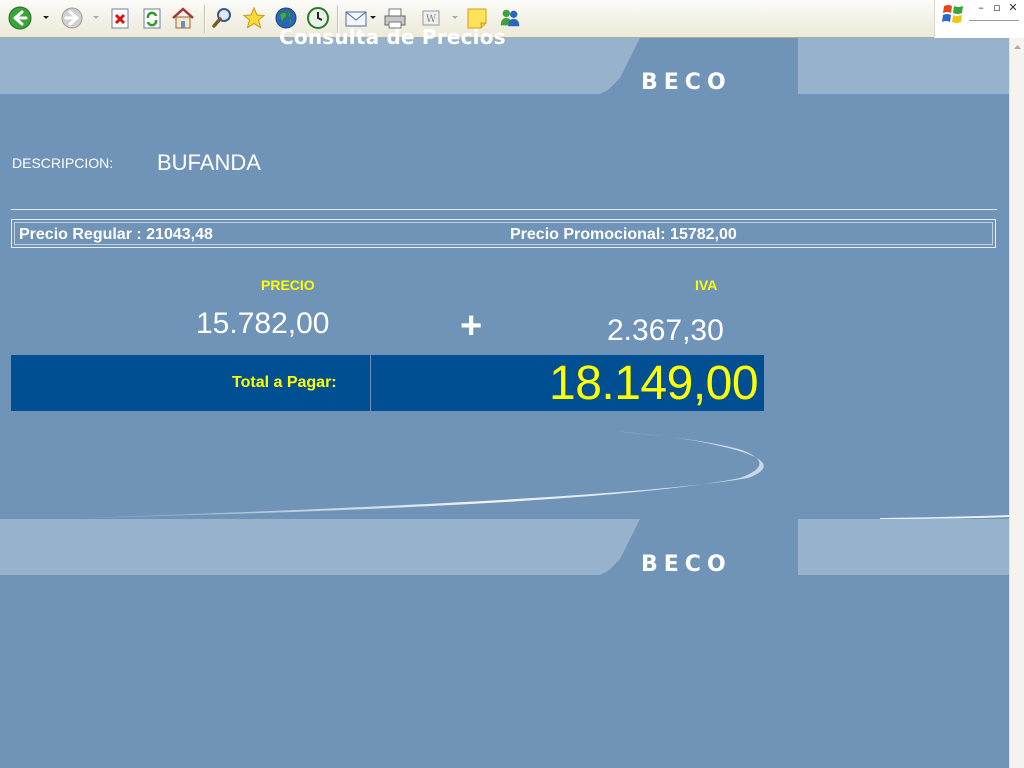  I want to click on home-icon, so click(183, 18).